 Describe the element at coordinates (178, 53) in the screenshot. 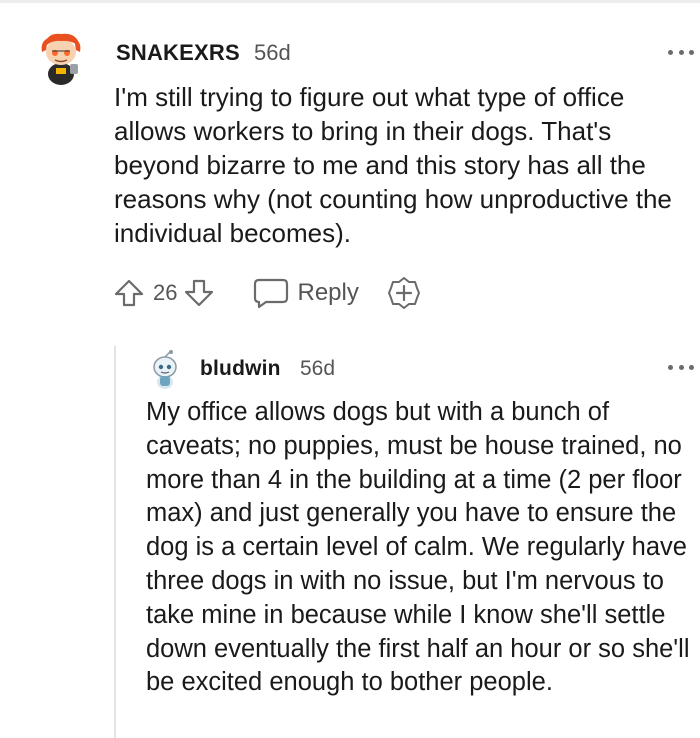

I see `comment-author: SNAKEXRS` at that location.